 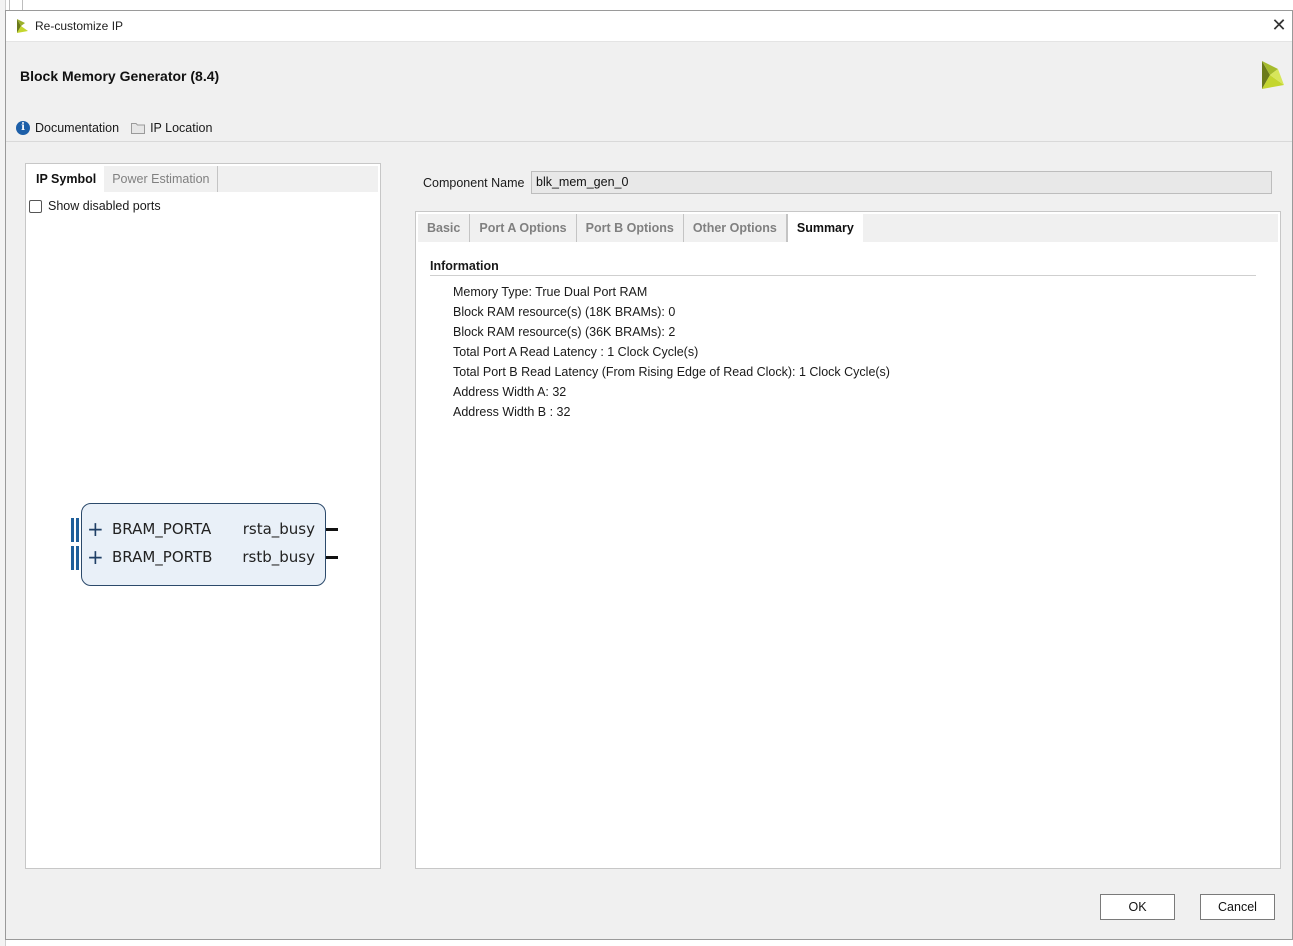 What do you see at coordinates (162, 529) in the screenshot?
I see `port-interface-name: BRAM_PORTA` at bounding box center [162, 529].